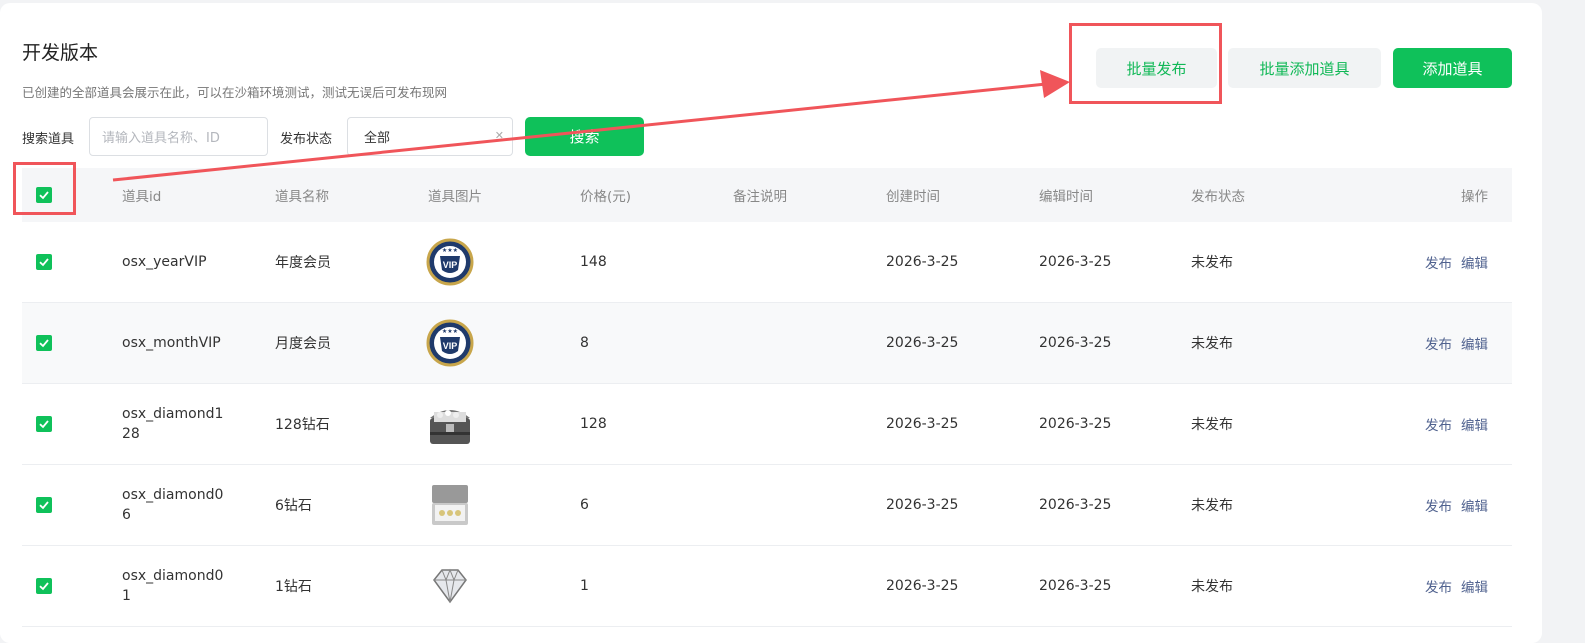 This screenshot has height=643, width=1585. Describe the element at coordinates (235, 92) in the screenshot. I see `page-description: 已创建的全部道具会展示在此，可以在沙箱环境测试，测试无误后可发布现网` at that location.